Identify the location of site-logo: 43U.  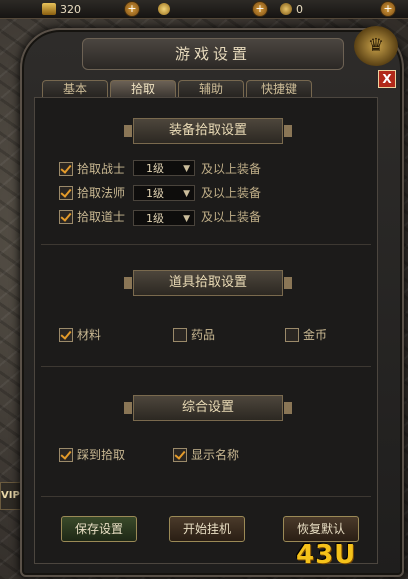
(326, 555).